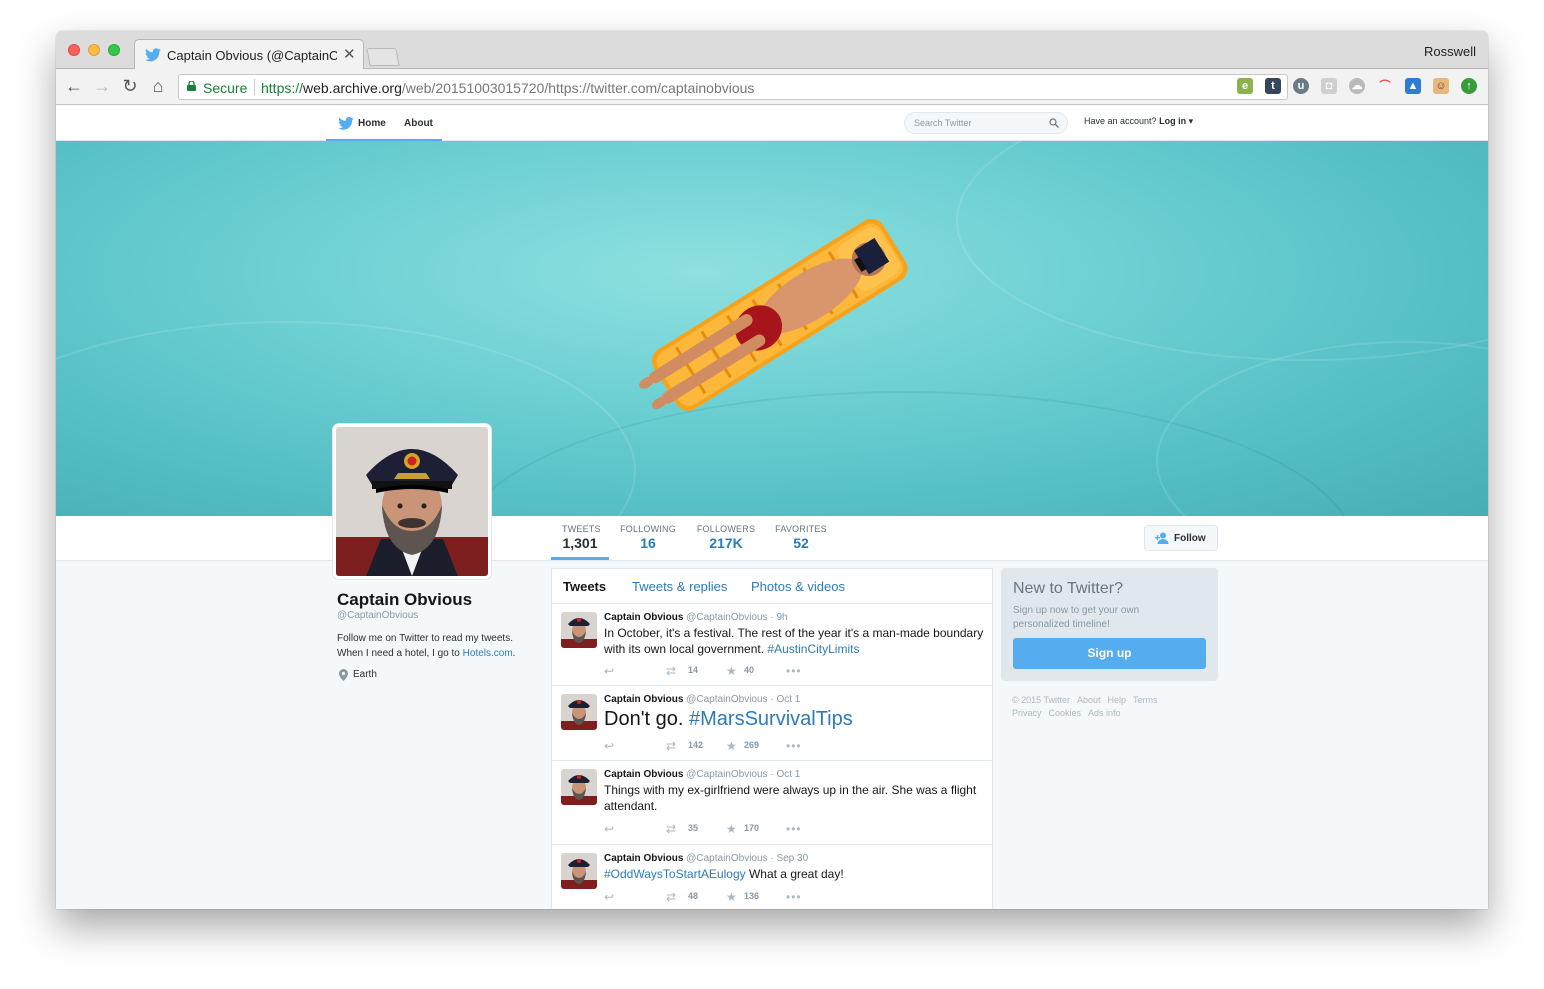 The width and height of the screenshot is (1544, 989). I want to click on captain-portrait-image, so click(412, 501).